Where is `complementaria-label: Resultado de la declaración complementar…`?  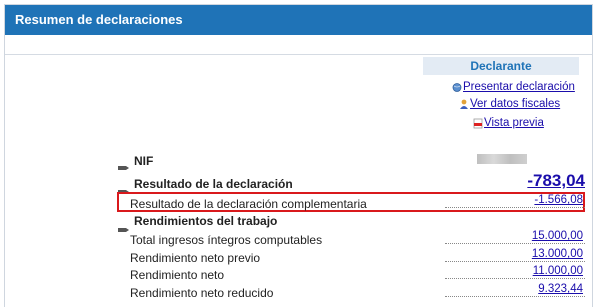 complementaria-label: Resultado de la declaración complementar… is located at coordinates (248, 204).